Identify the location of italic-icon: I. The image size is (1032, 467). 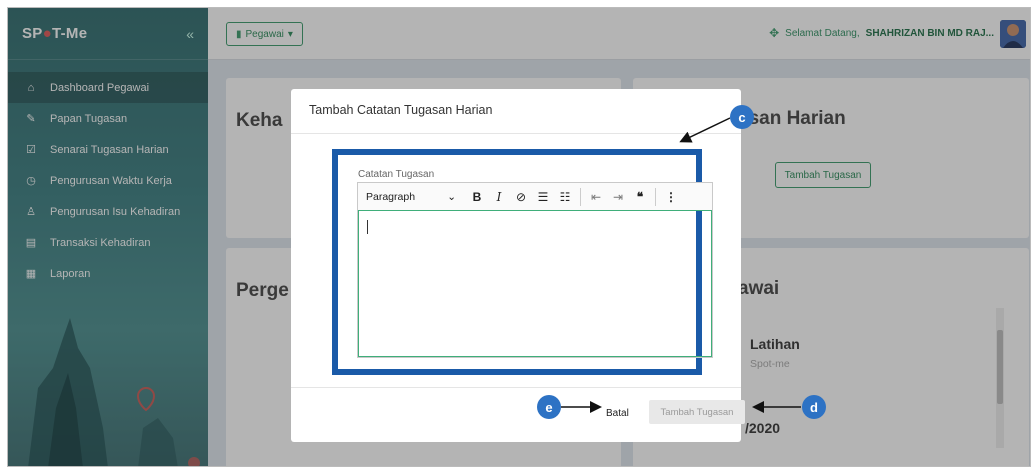
(499, 197).